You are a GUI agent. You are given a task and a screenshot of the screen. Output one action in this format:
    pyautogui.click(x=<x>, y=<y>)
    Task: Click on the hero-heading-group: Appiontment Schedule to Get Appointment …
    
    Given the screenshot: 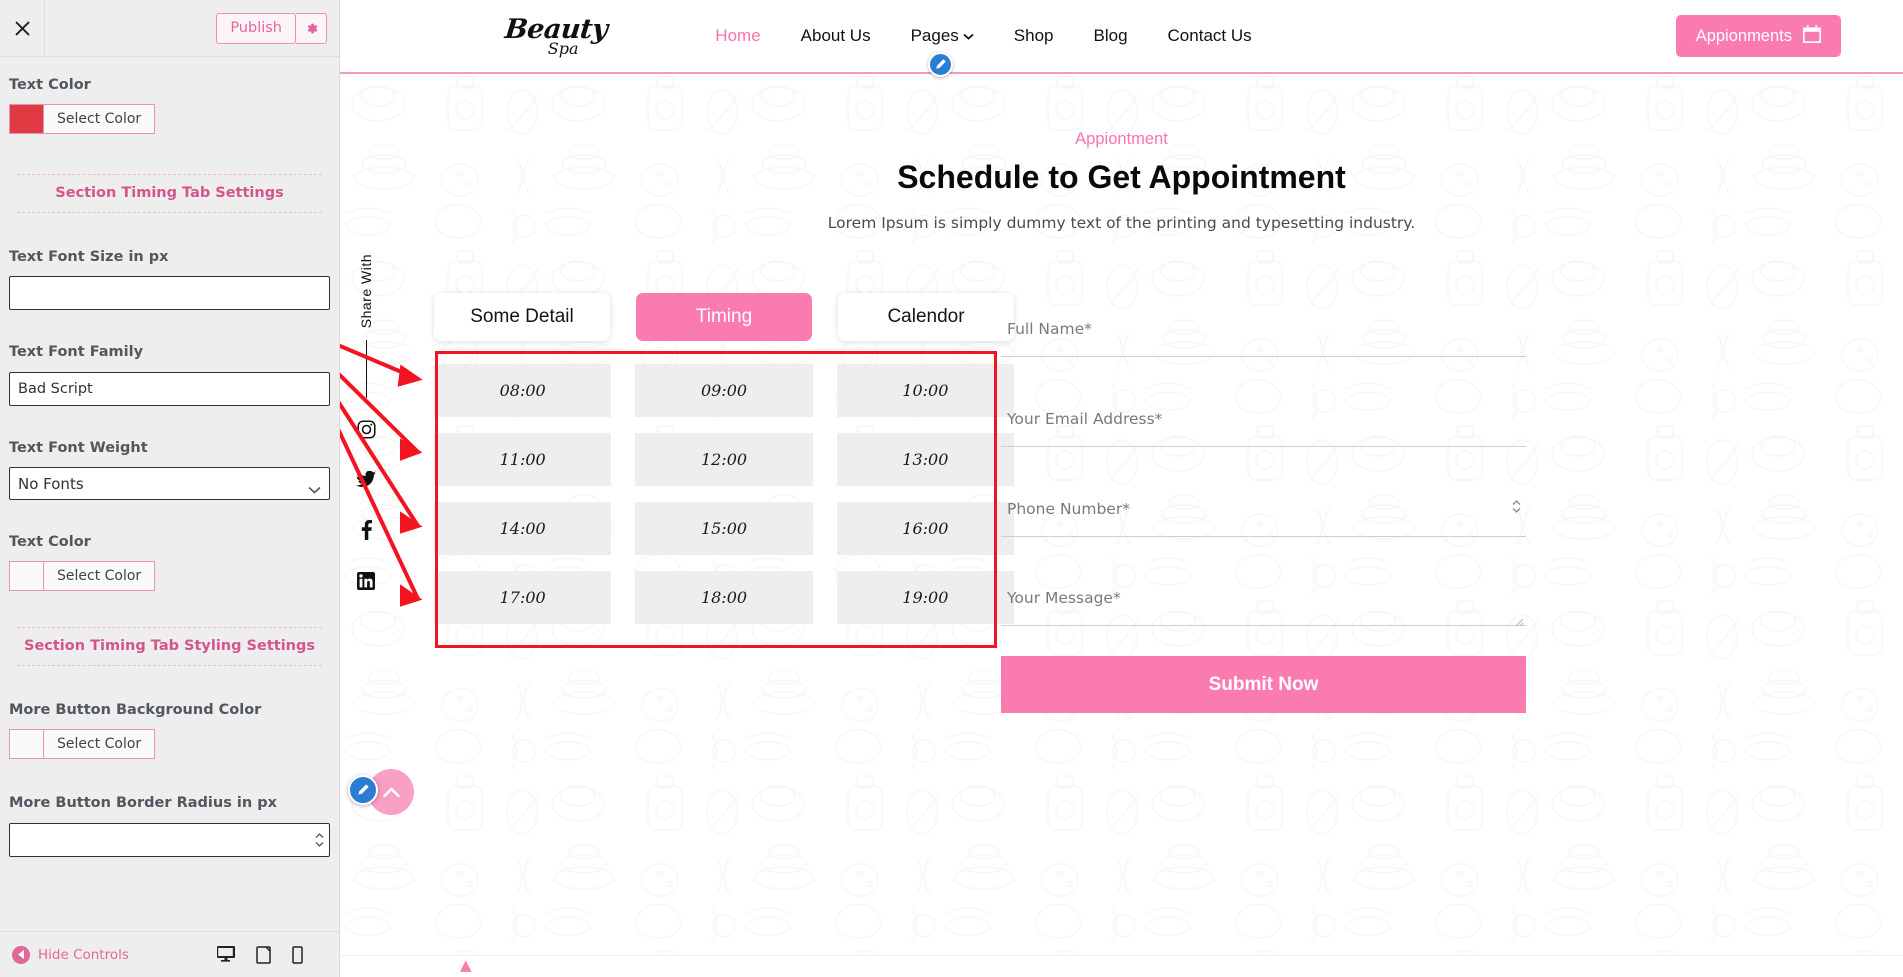 What is the action you would take?
    pyautogui.click(x=1121, y=153)
    